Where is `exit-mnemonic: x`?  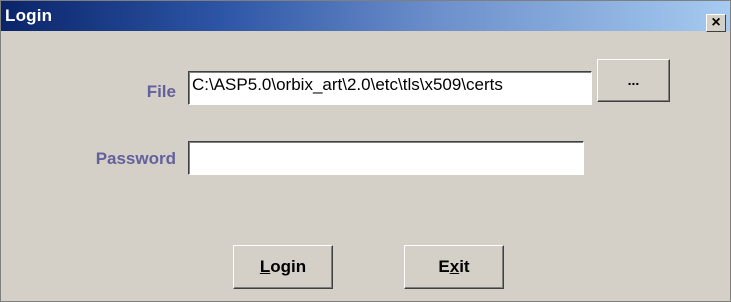 exit-mnemonic: x is located at coordinates (454, 266).